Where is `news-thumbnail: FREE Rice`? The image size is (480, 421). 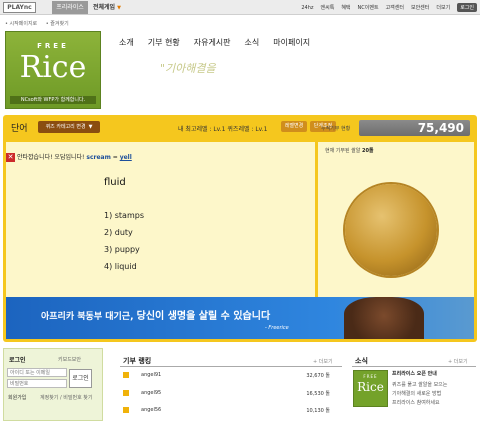
news-thumbnail: FREE Rice is located at coordinates (370, 388).